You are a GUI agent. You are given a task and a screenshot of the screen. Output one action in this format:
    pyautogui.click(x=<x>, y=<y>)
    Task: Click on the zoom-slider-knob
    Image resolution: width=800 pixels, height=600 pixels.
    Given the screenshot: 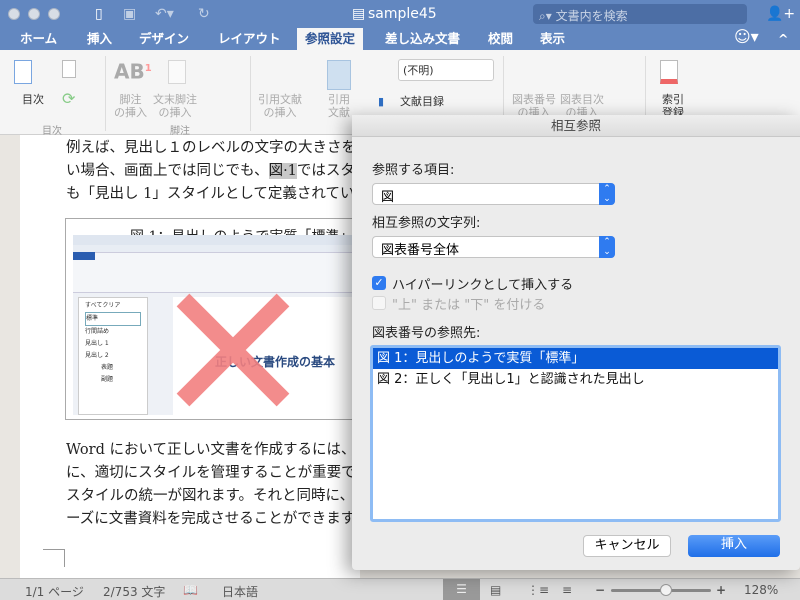 What is the action you would take?
    pyautogui.click(x=666, y=590)
    